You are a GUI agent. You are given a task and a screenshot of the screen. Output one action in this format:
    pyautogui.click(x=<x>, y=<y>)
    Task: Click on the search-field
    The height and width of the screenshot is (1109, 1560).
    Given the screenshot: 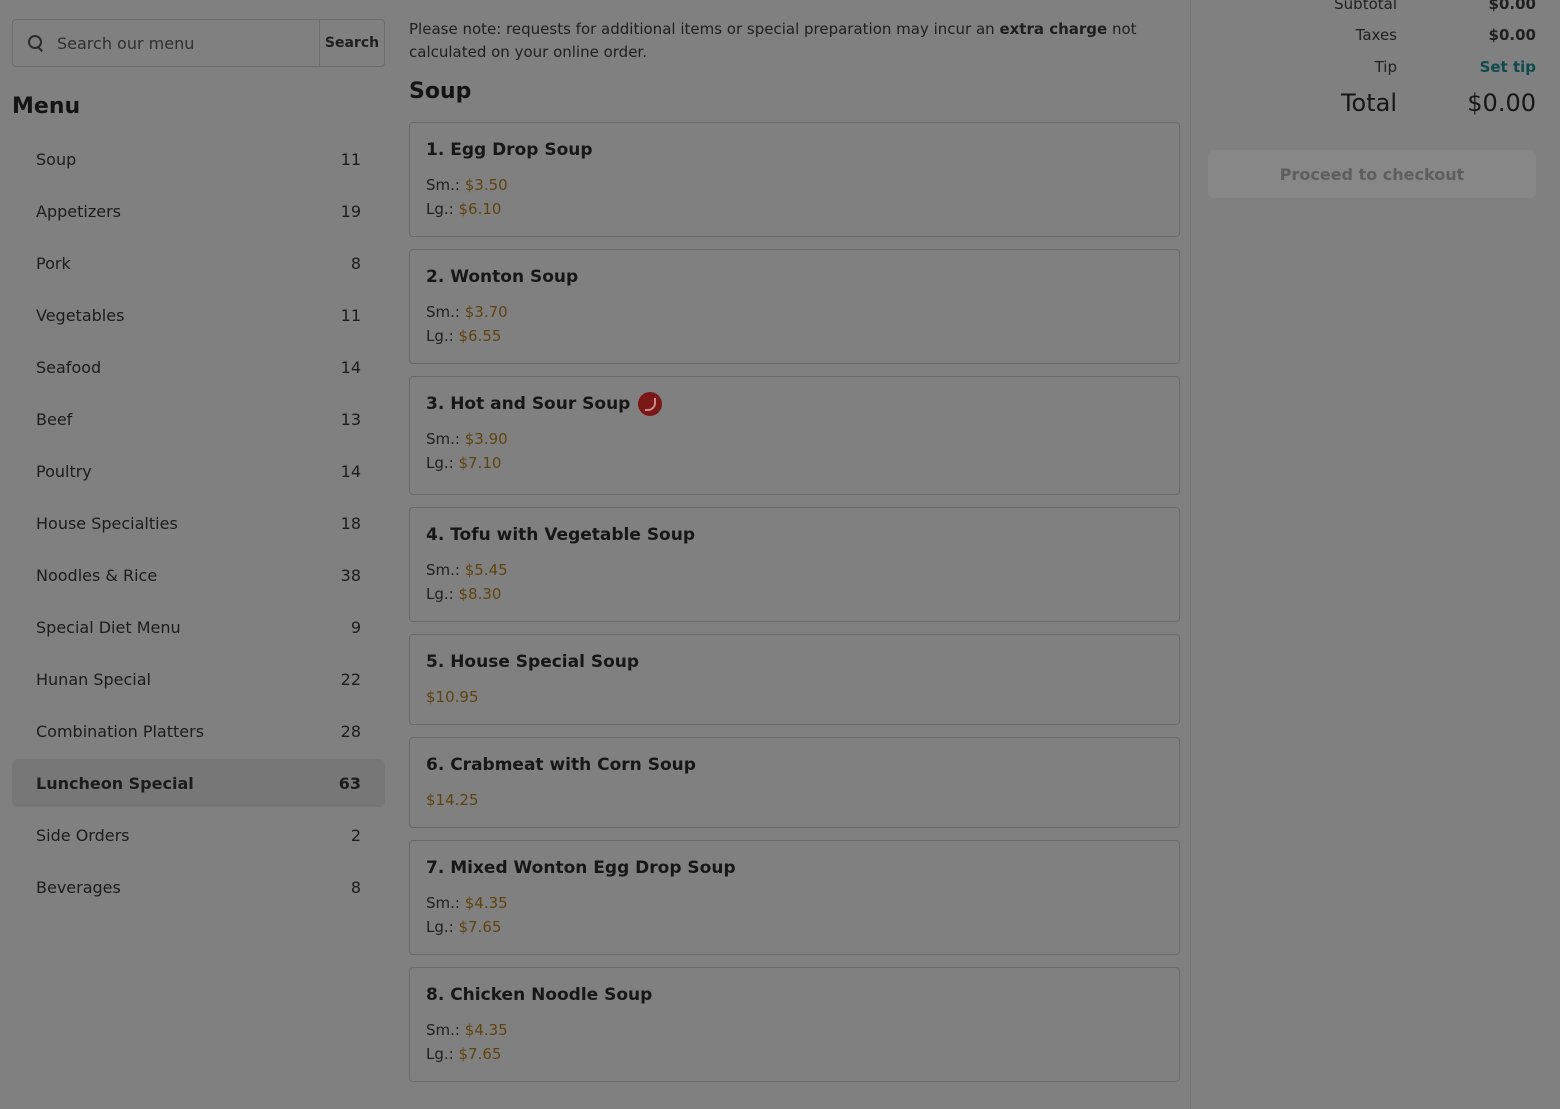 What is the action you would take?
    pyautogui.click(x=166, y=43)
    